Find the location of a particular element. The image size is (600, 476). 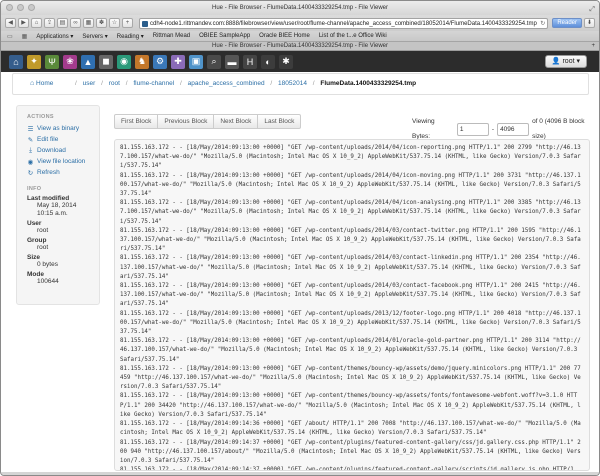

view-as-binary-link: ☰ View as binary is located at coordinates (58, 128).